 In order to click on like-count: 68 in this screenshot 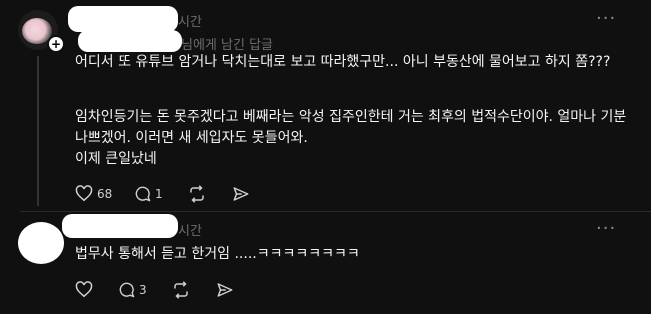, I will do `click(105, 193)`.